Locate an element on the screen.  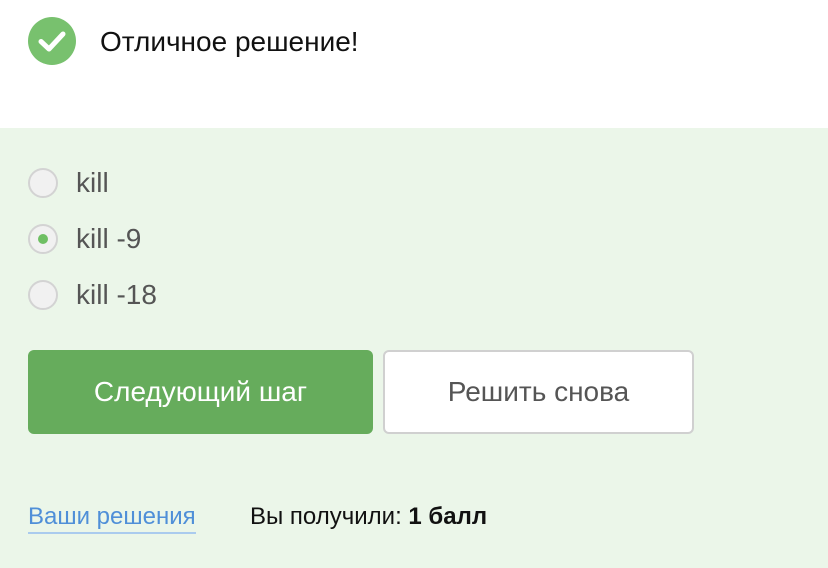
result-title: Отличное решение! is located at coordinates (229, 41).